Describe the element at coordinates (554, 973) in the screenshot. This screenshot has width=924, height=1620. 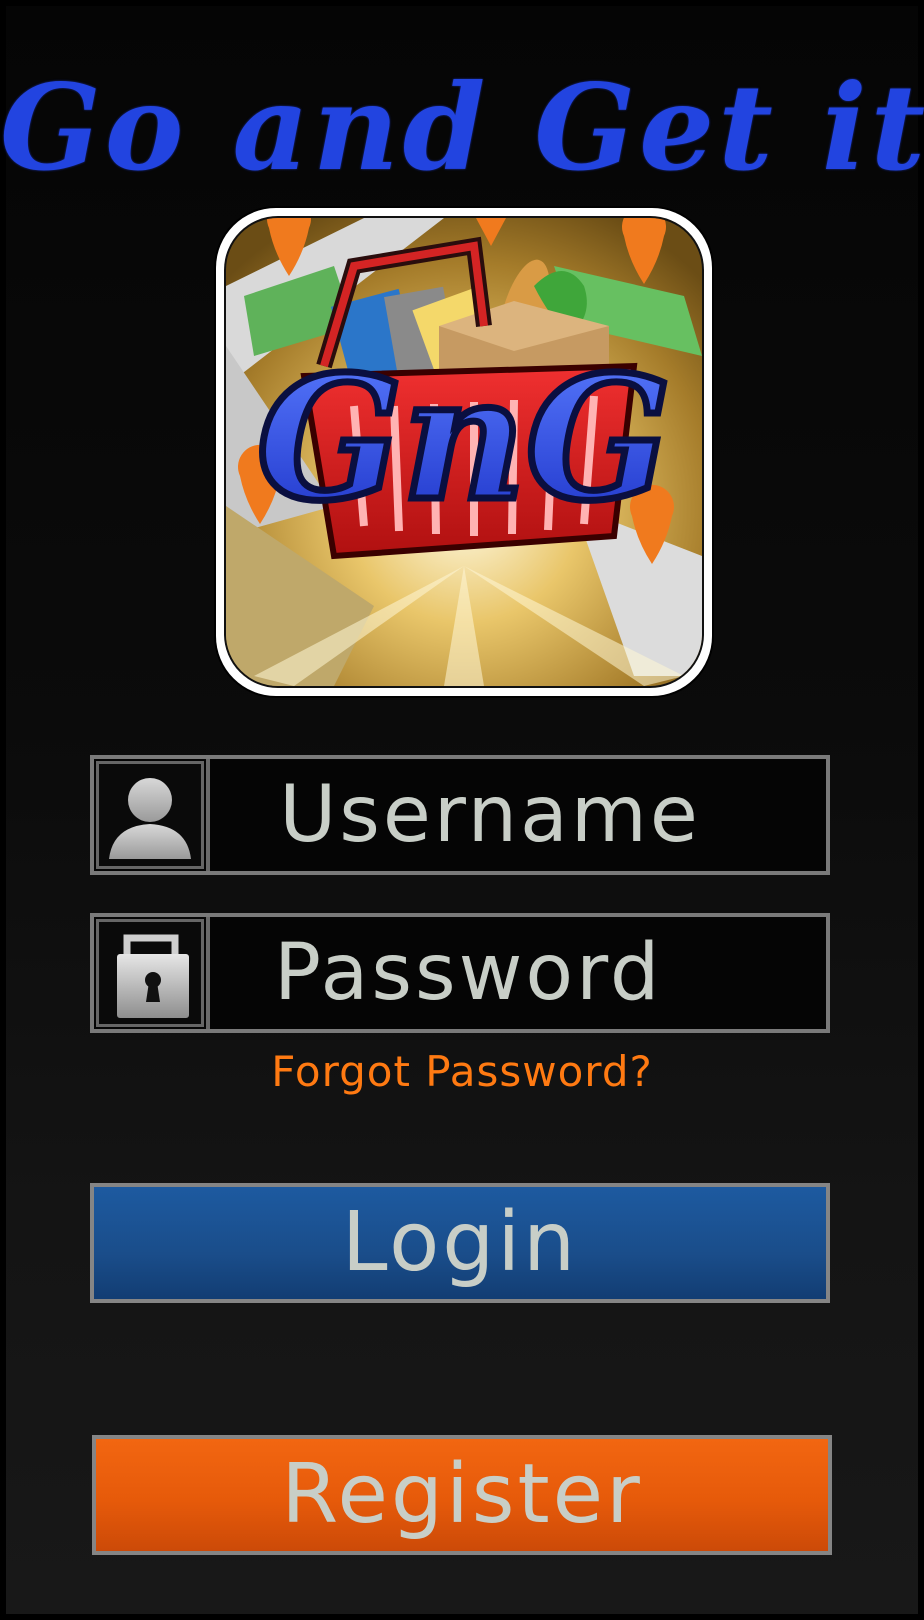
I see `password-input: Password` at that location.